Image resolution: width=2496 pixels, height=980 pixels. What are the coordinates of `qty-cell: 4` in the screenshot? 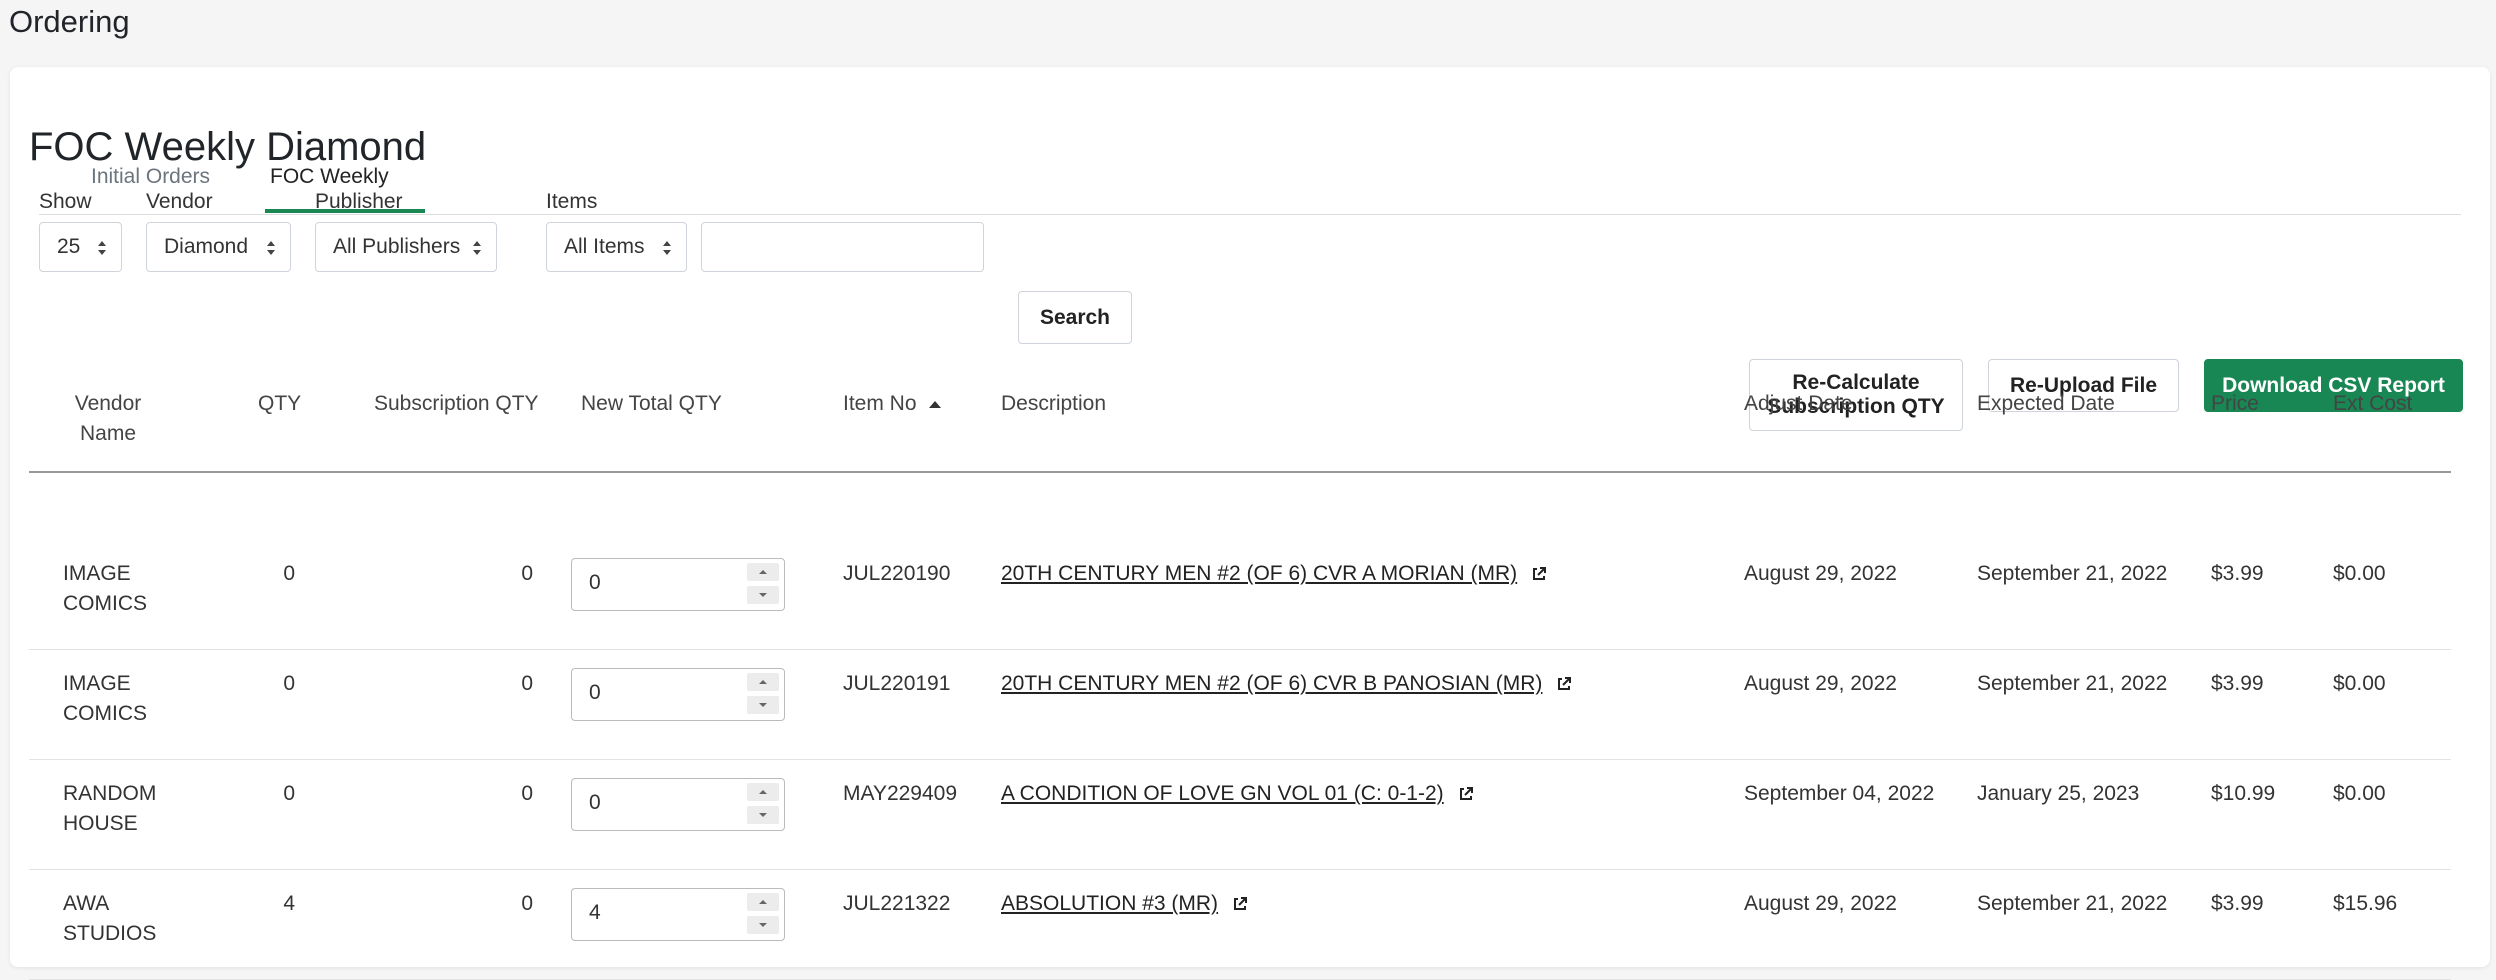 It's located at (289, 903).